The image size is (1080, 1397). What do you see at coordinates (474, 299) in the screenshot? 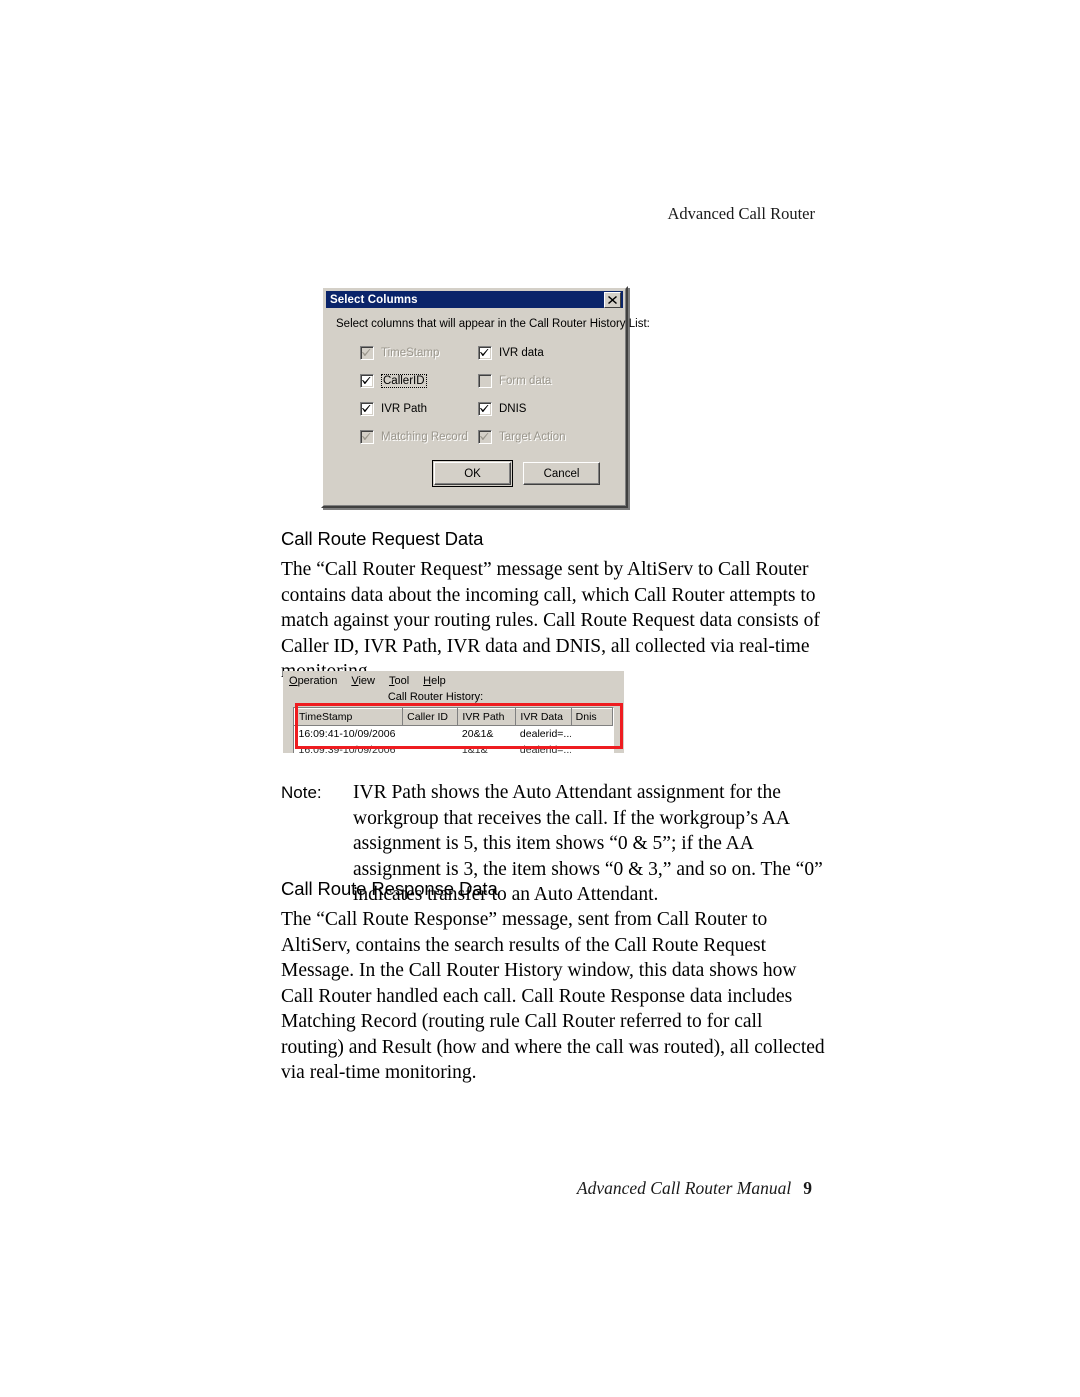
I see `dialog-titlebar: Select Columns` at bounding box center [474, 299].